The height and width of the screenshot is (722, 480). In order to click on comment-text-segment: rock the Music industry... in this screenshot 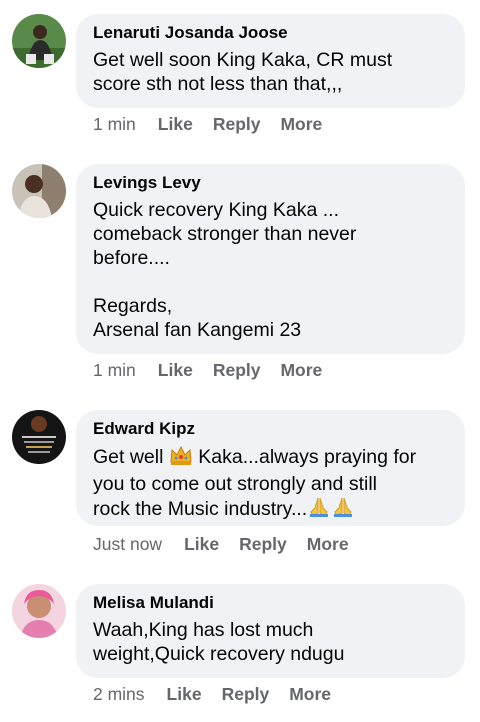, I will do `click(200, 509)`.